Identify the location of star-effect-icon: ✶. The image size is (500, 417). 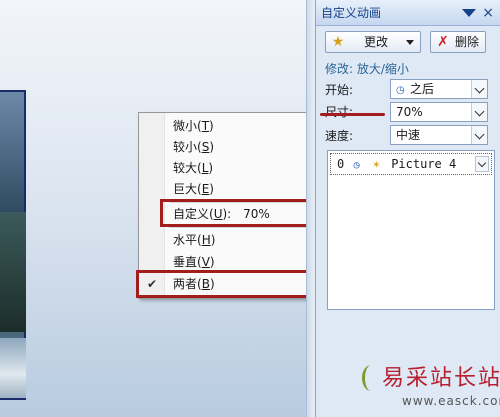
(376, 164).